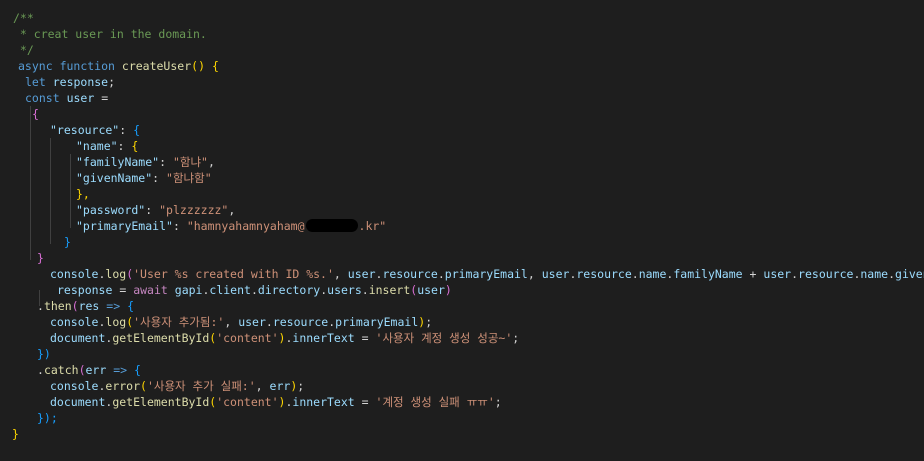 The height and width of the screenshot is (461, 924). Describe the element at coordinates (35, 82) in the screenshot. I see `keyword-let: let` at that location.